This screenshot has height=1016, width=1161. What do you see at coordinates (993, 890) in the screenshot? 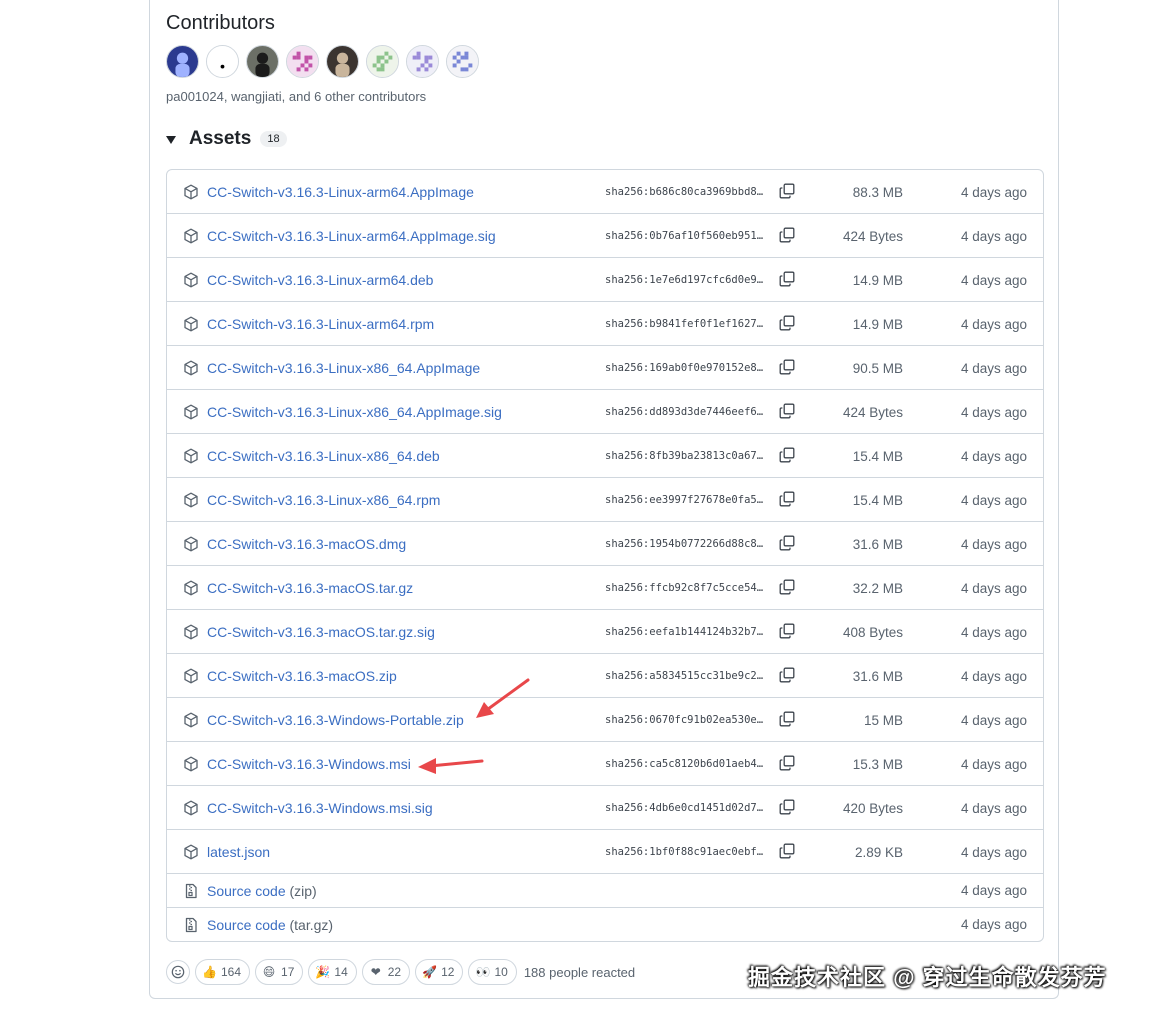
I see `source-code-date: 4 days ago` at bounding box center [993, 890].